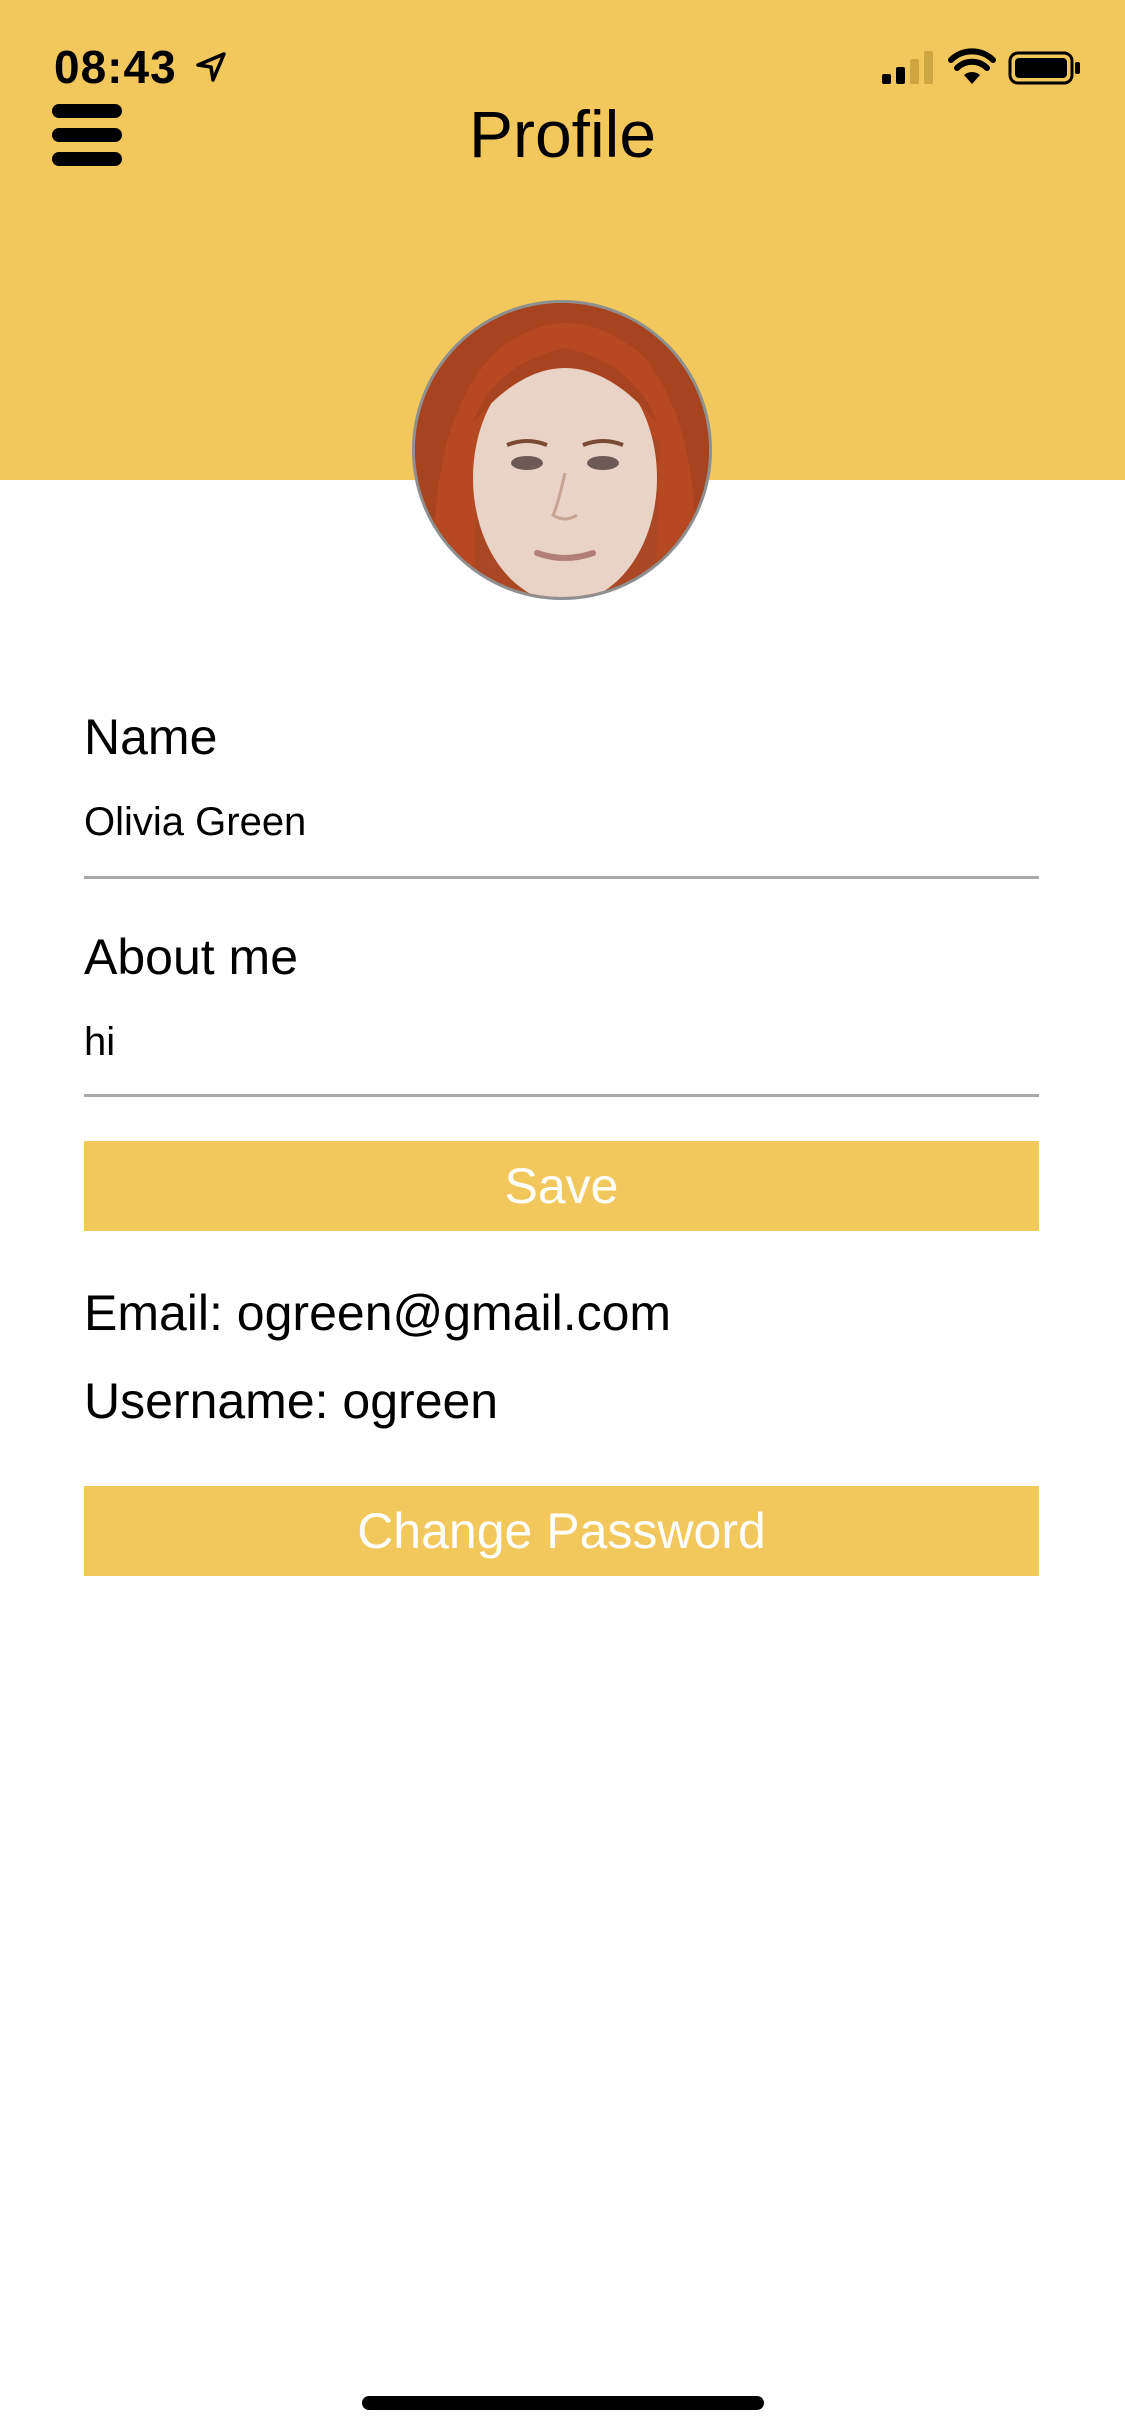  Describe the element at coordinates (378, 1313) in the screenshot. I see `email-text: Email: ogreen@gmail.com` at that location.